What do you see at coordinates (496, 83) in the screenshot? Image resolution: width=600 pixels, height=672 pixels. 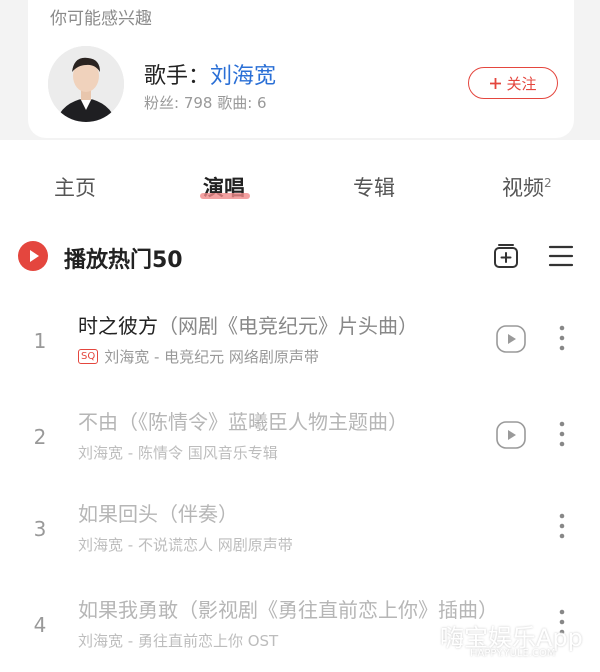 I see `plus-icon` at bounding box center [496, 83].